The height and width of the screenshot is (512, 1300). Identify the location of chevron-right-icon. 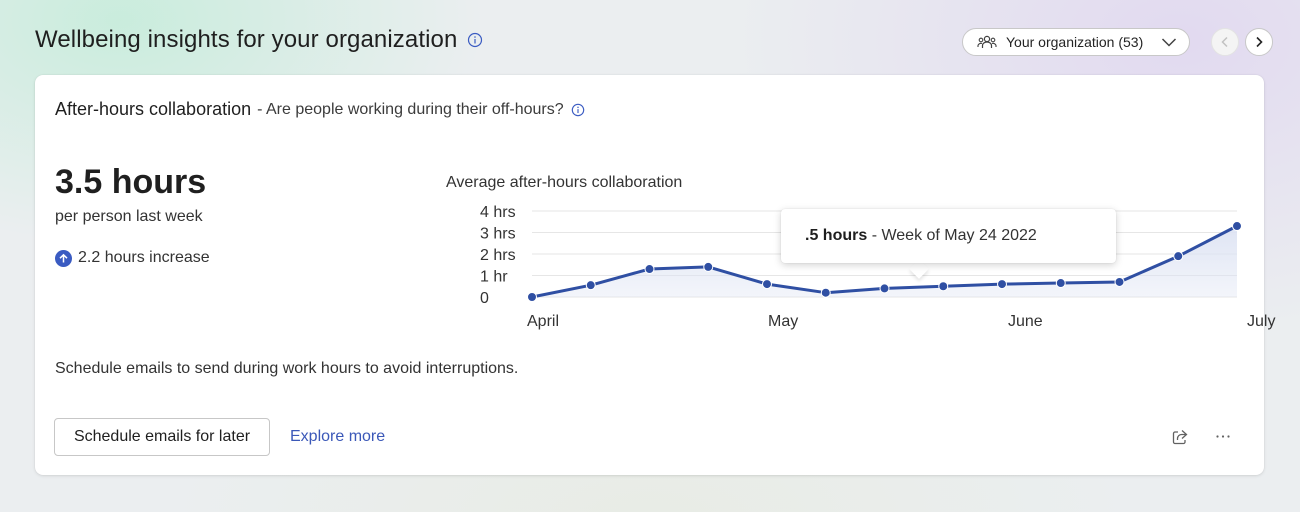
(1259, 42).